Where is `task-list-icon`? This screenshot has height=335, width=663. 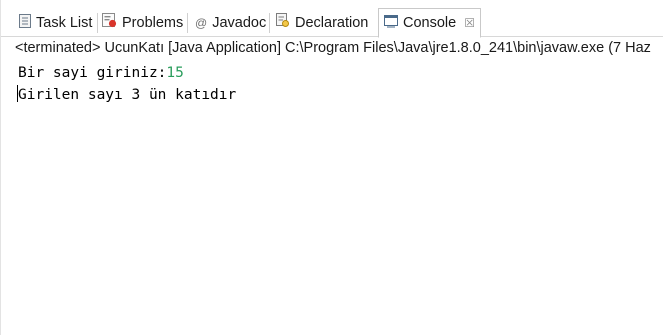
task-list-icon is located at coordinates (25, 22).